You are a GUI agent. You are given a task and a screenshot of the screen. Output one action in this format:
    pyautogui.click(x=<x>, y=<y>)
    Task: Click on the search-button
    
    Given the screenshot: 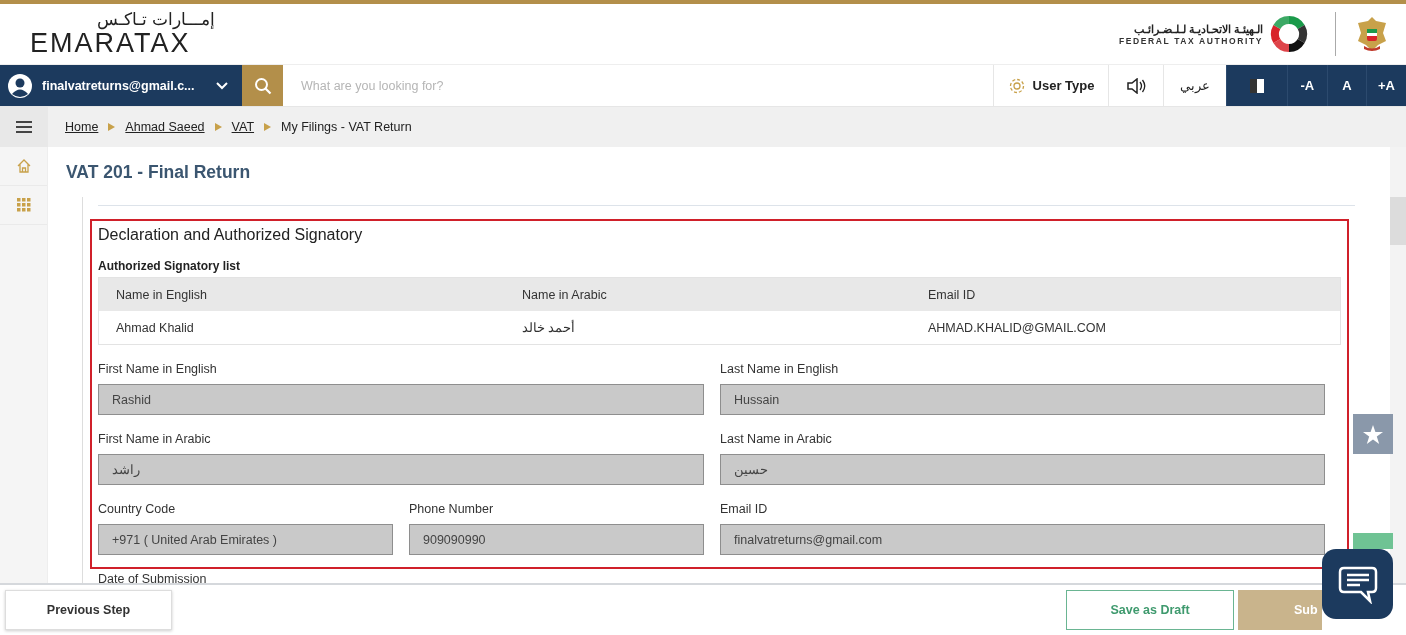 What is the action you would take?
    pyautogui.click(x=262, y=85)
    